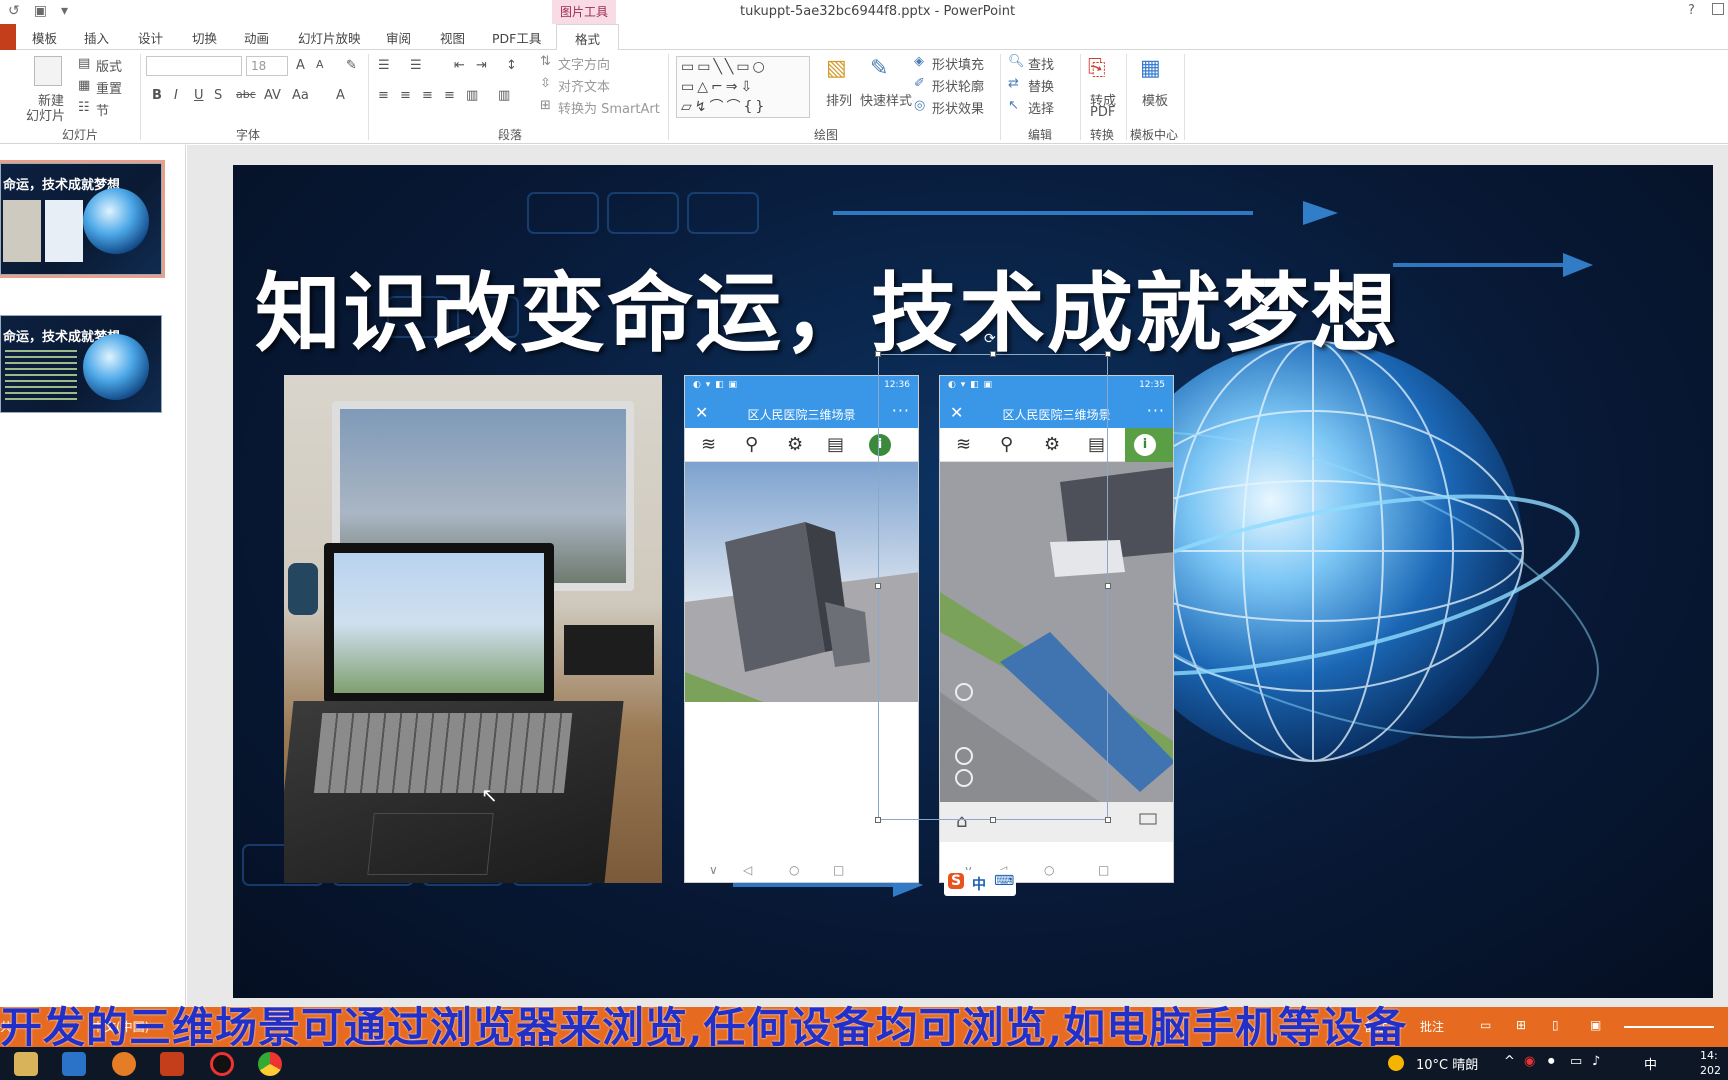 The image size is (1728, 1080). I want to click on replace-icon: ⇄, so click(1013, 83).